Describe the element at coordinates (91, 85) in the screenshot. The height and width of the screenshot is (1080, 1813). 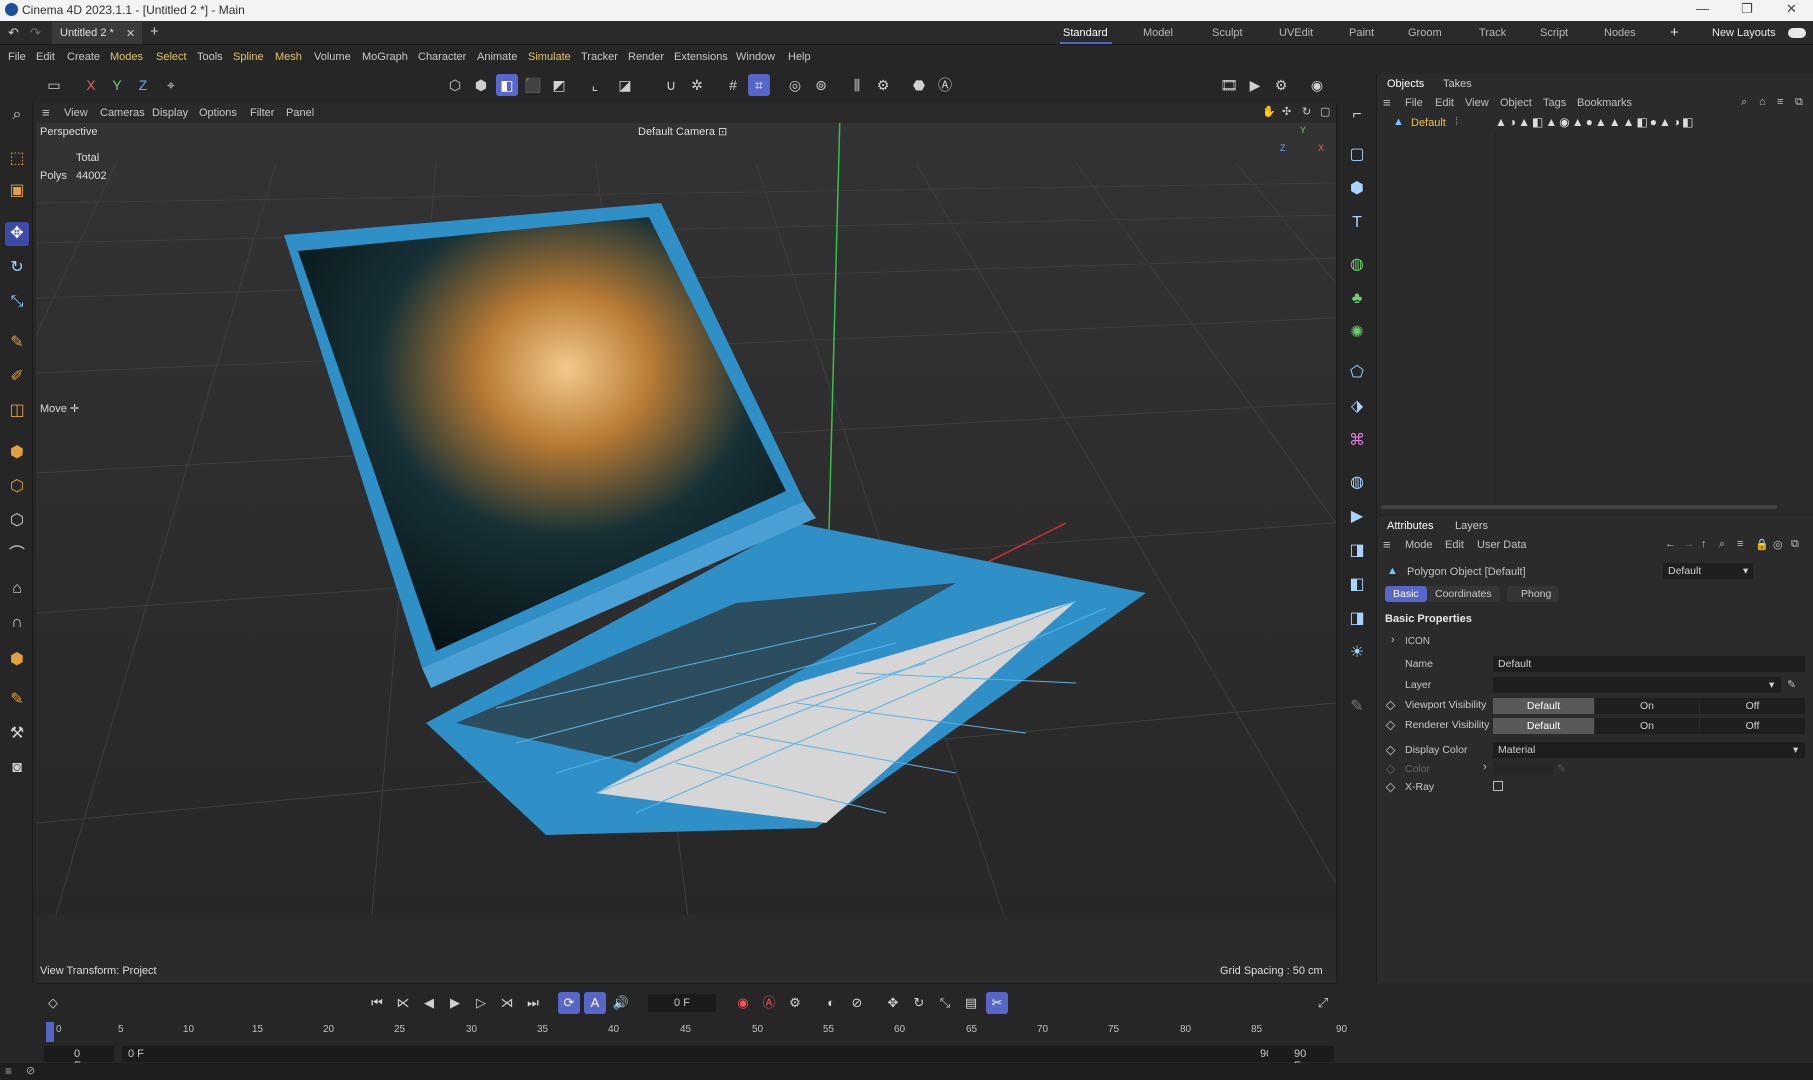
I see `x-axis-lock-button: X` at that location.